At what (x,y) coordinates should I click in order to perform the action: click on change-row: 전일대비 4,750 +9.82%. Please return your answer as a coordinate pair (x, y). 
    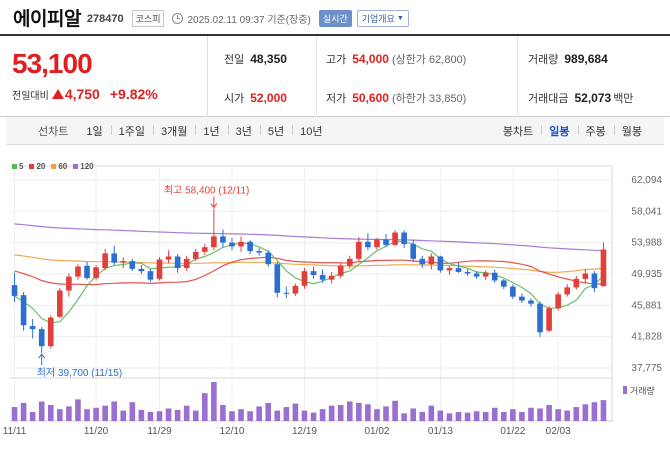
    Looking at the image, I should click on (85, 94).